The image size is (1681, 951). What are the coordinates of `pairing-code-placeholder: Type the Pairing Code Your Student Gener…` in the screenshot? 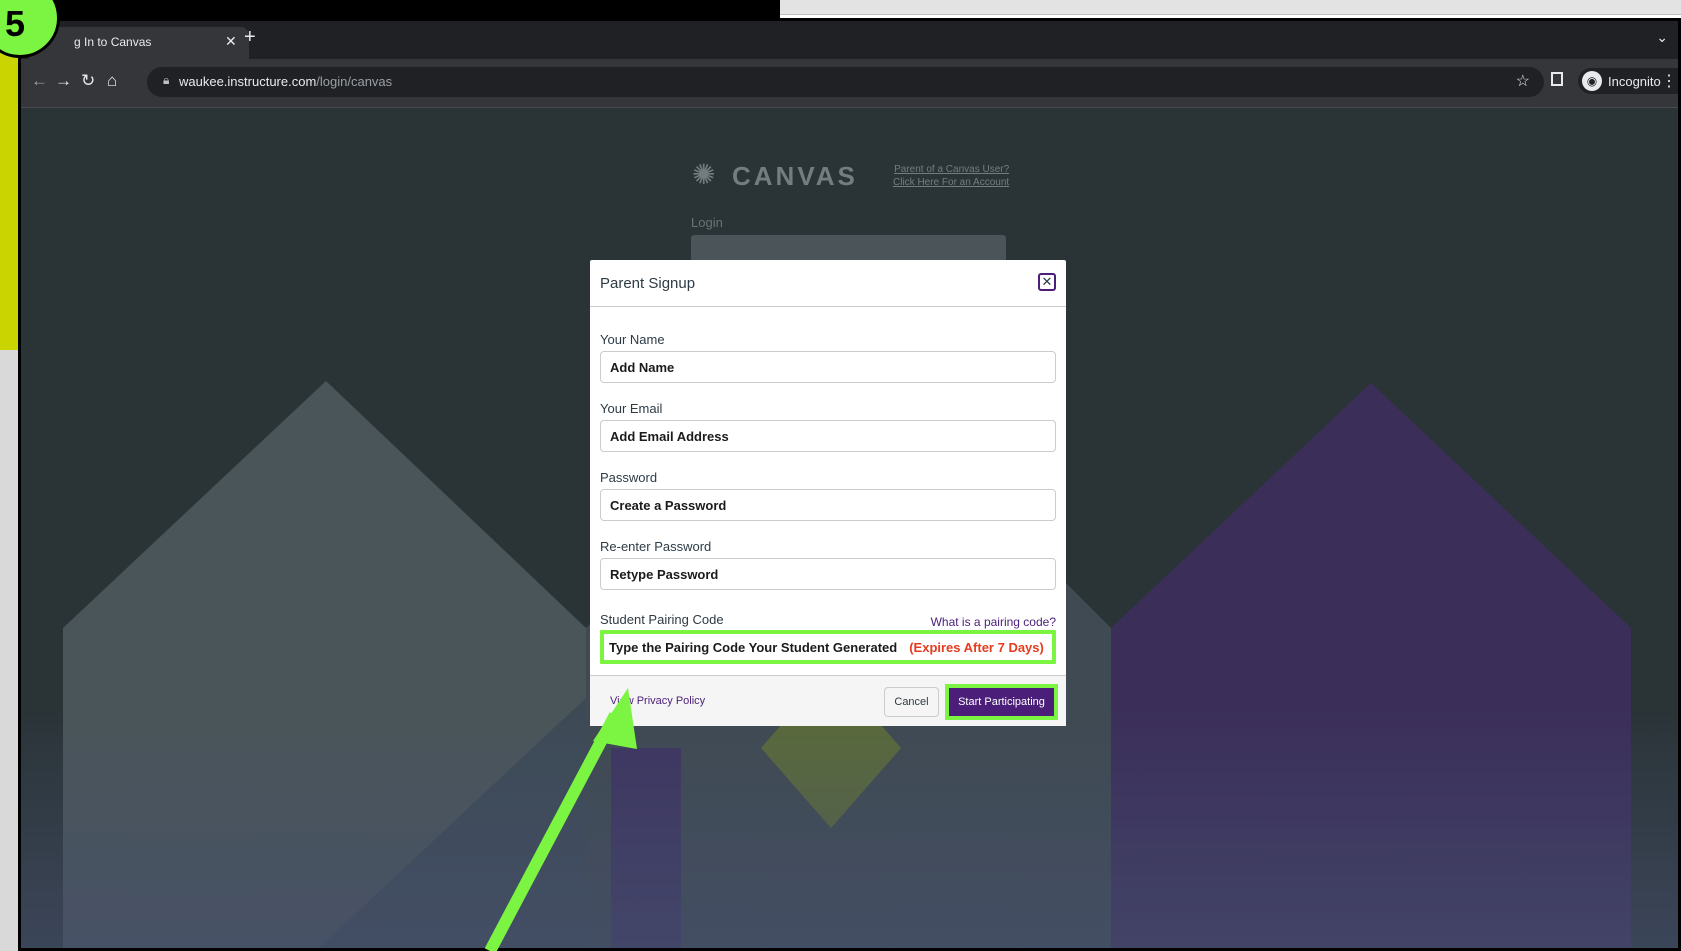 It's located at (753, 647).